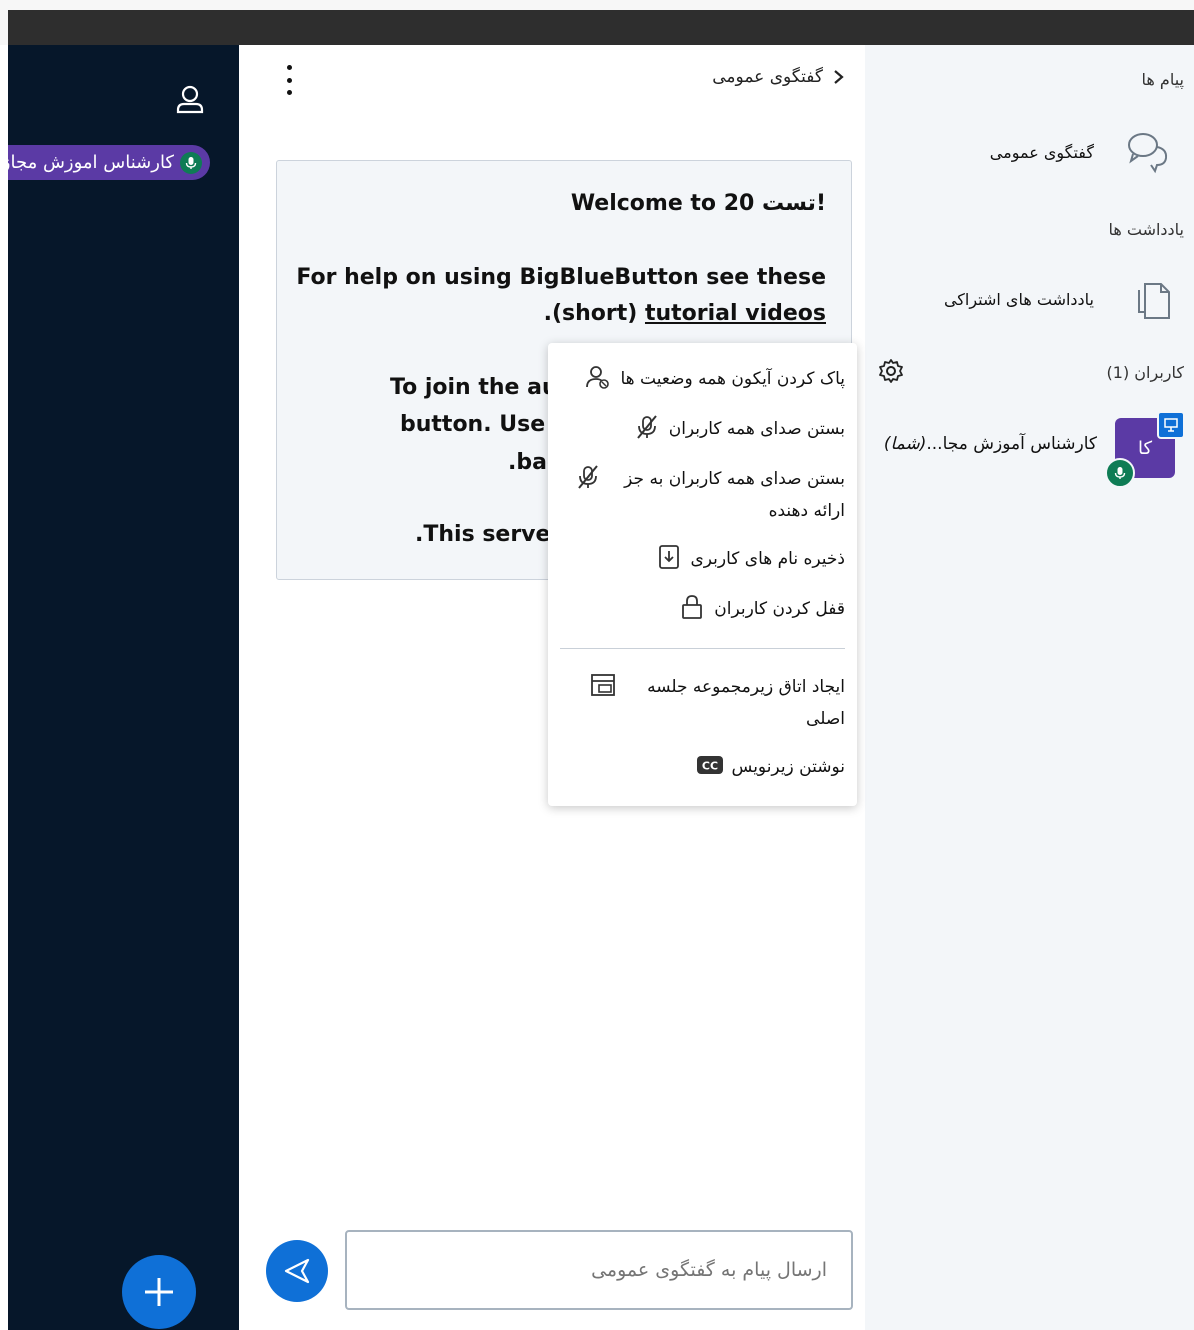 The width and height of the screenshot is (1194, 1330). Describe the element at coordinates (891, 371) in the screenshot. I see `user-options-gear-icon` at that location.